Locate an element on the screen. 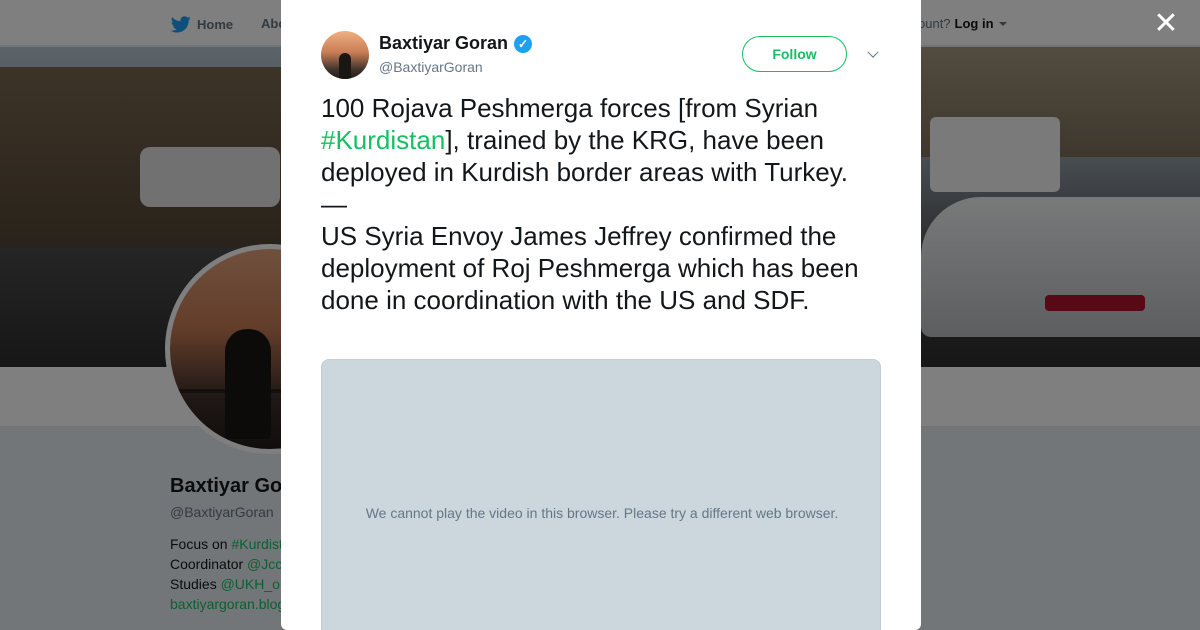  close-icon: ✕ is located at coordinates (1166, 24).